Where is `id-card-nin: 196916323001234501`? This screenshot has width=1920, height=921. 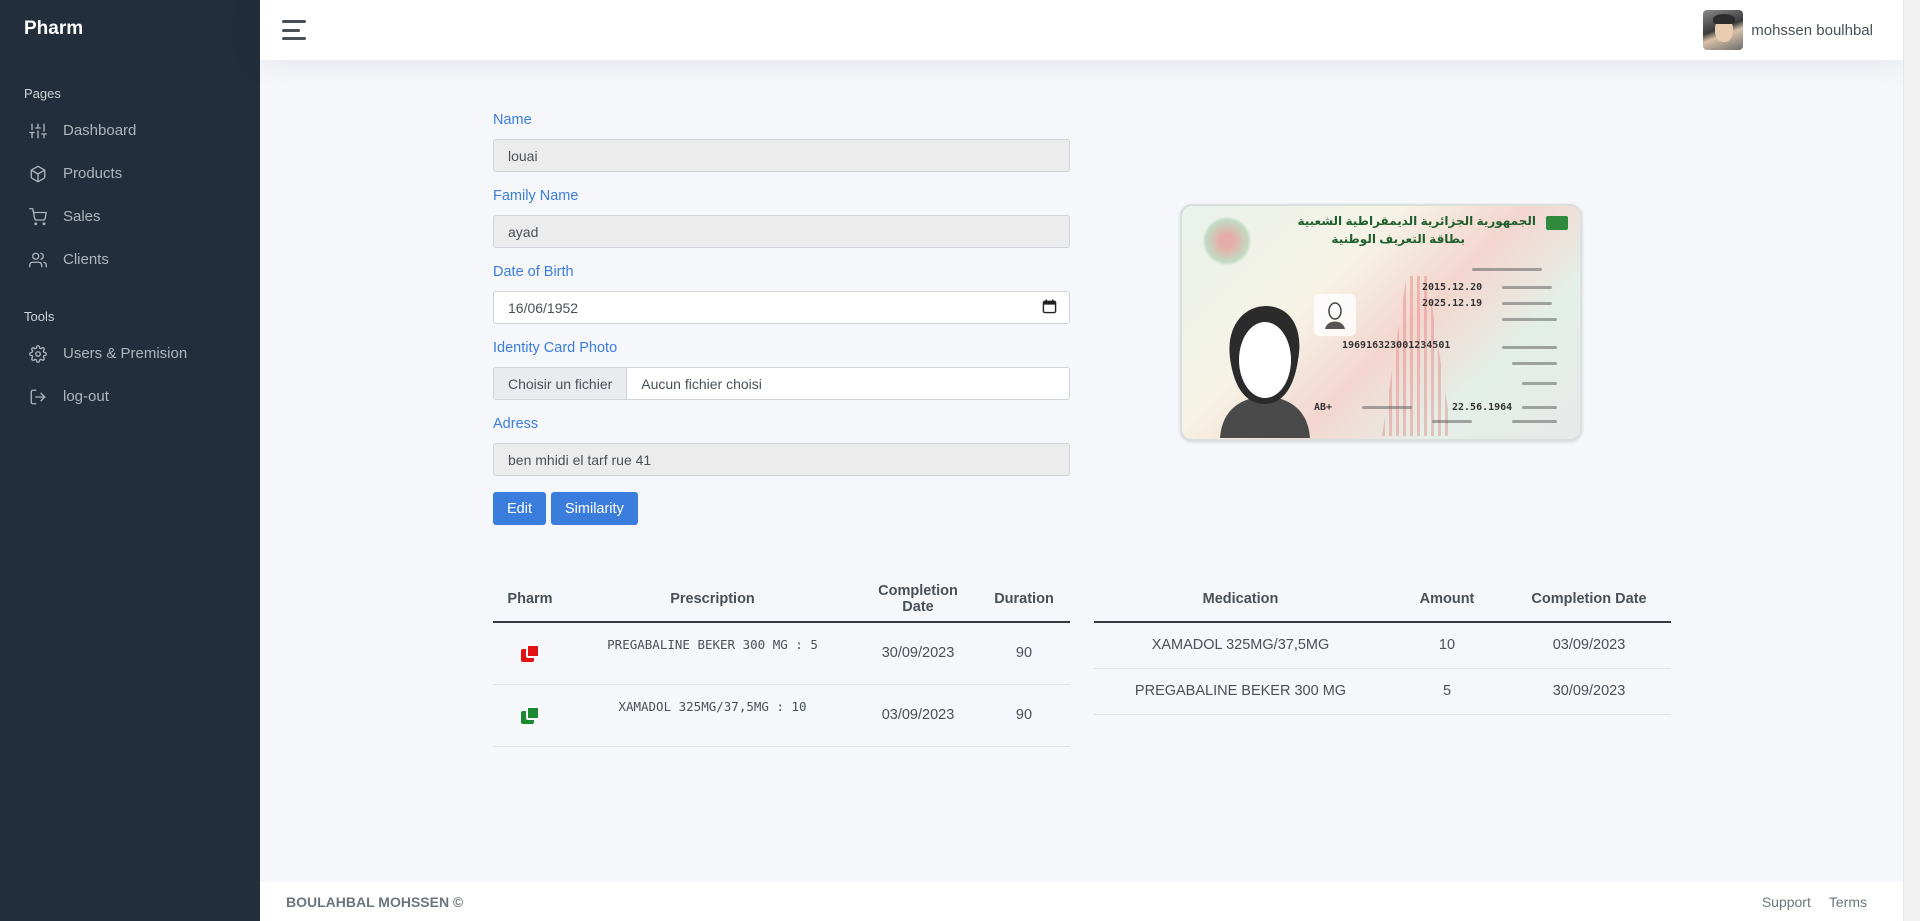 id-card-nin: 196916323001234501 is located at coordinates (1396, 345).